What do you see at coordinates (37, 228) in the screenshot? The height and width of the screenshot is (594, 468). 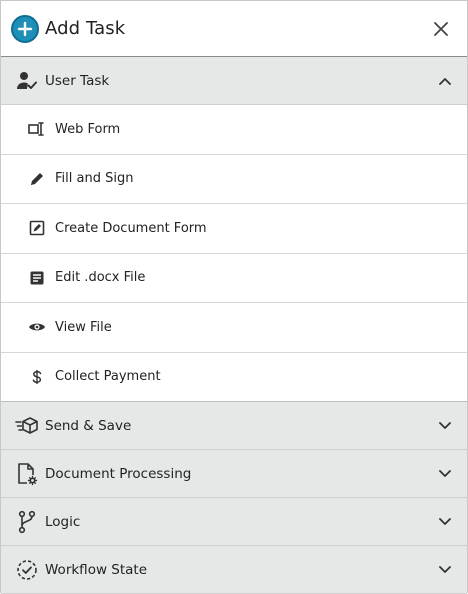 I see `edit-box-icon` at bounding box center [37, 228].